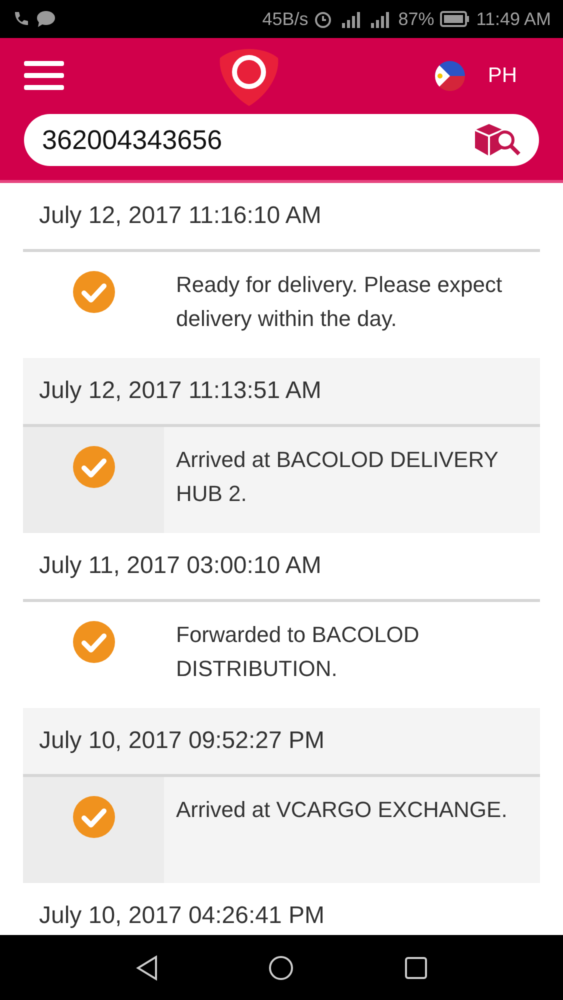  What do you see at coordinates (46, 19) in the screenshot?
I see `chat-icon` at bounding box center [46, 19].